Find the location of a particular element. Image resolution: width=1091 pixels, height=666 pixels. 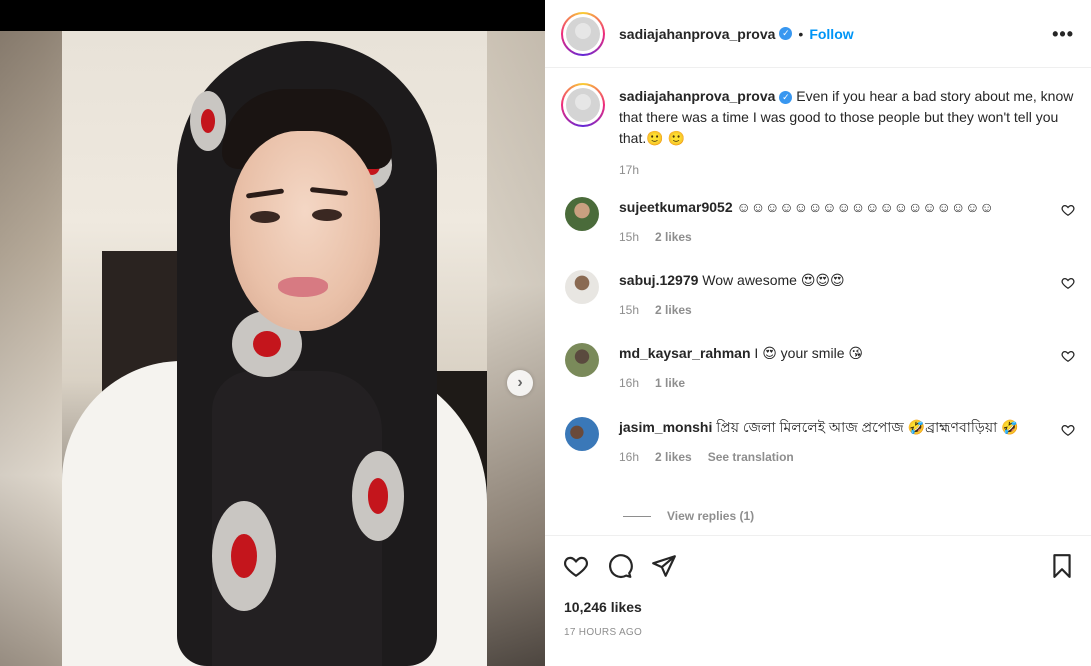

post-header: sadiajahanprova_prova ✓ • Follow ••• is located at coordinates (818, 34).